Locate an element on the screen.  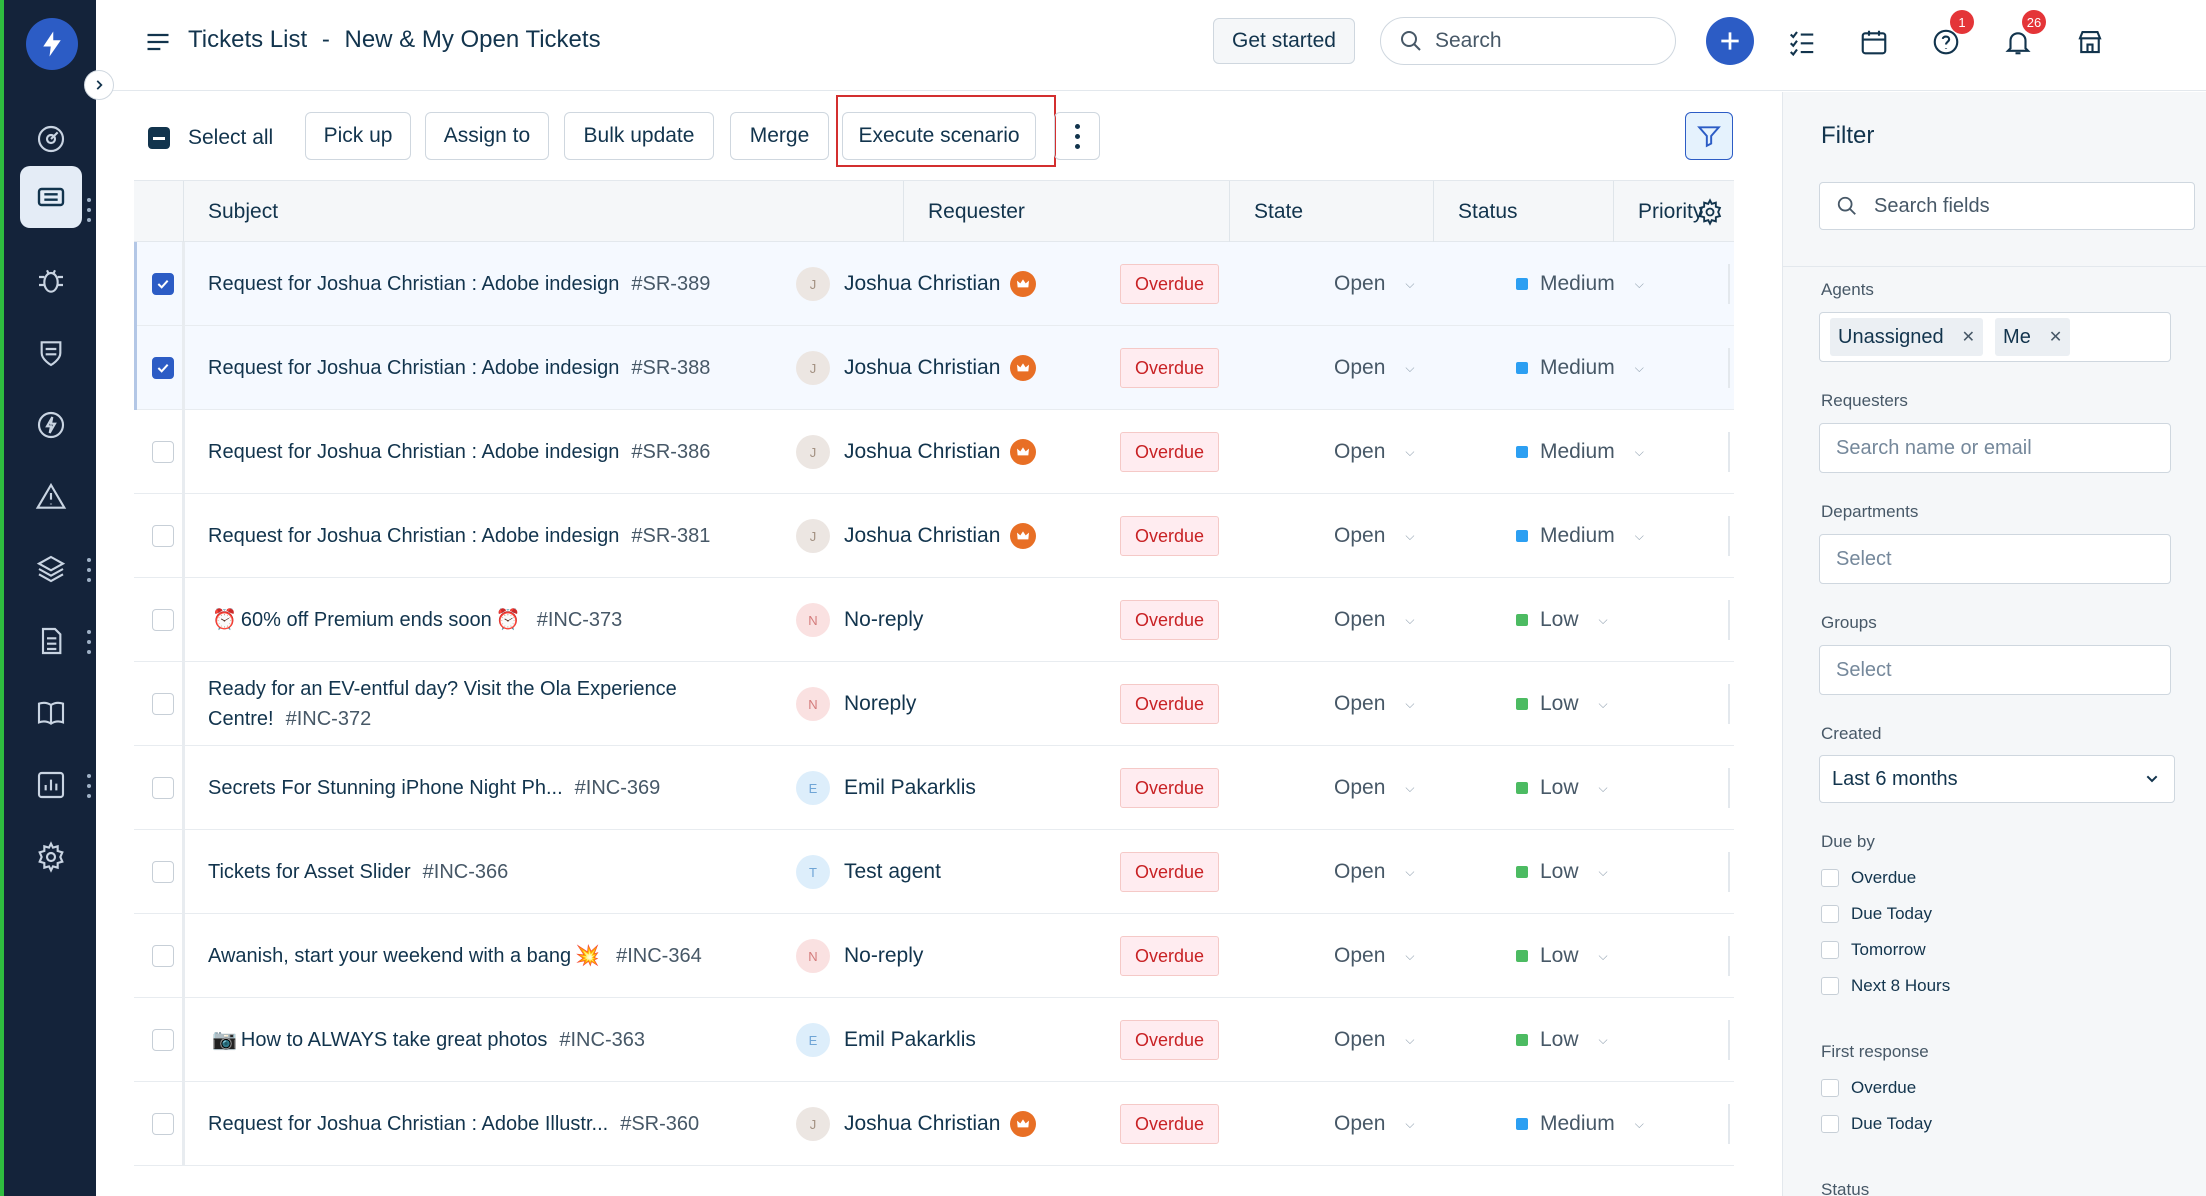
agent-chip-me: Me ✕ is located at coordinates (2033, 337).